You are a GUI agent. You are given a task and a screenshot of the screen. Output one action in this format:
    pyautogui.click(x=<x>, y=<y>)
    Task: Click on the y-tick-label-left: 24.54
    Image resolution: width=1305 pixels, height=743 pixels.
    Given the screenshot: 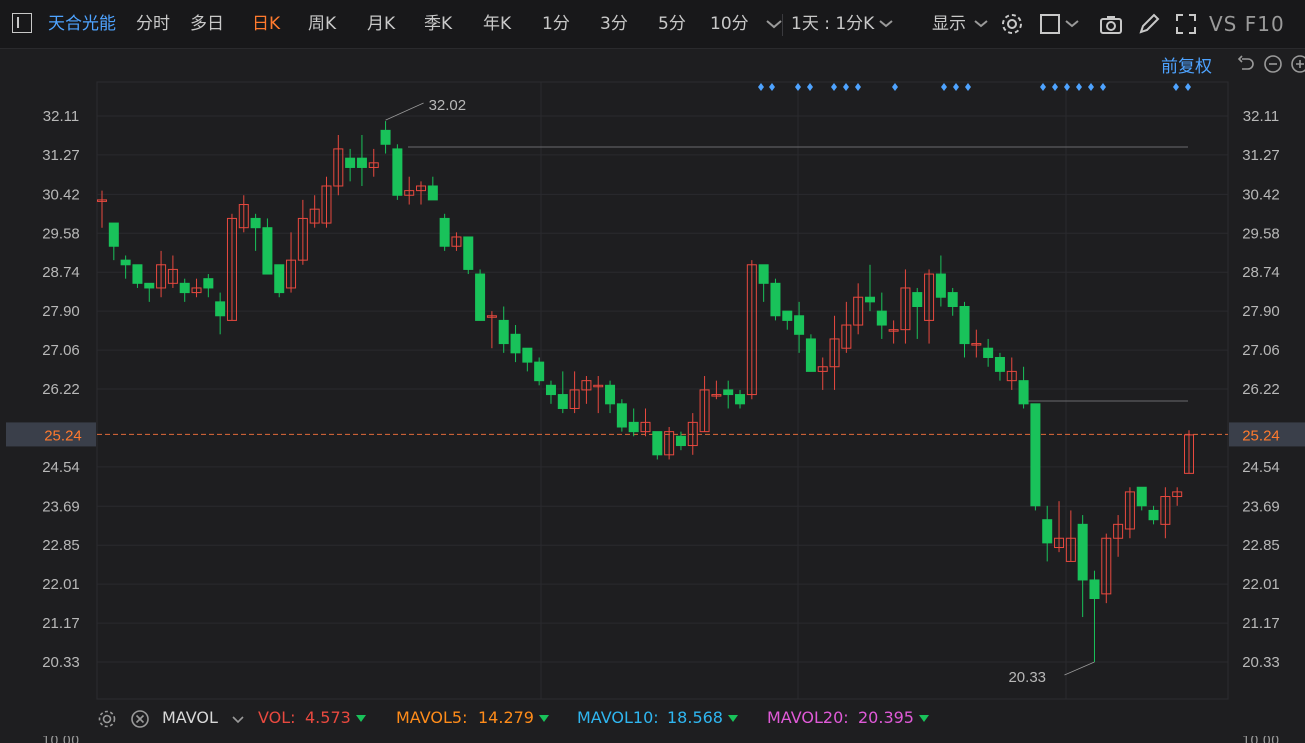 What is the action you would take?
    pyautogui.click(x=61, y=467)
    